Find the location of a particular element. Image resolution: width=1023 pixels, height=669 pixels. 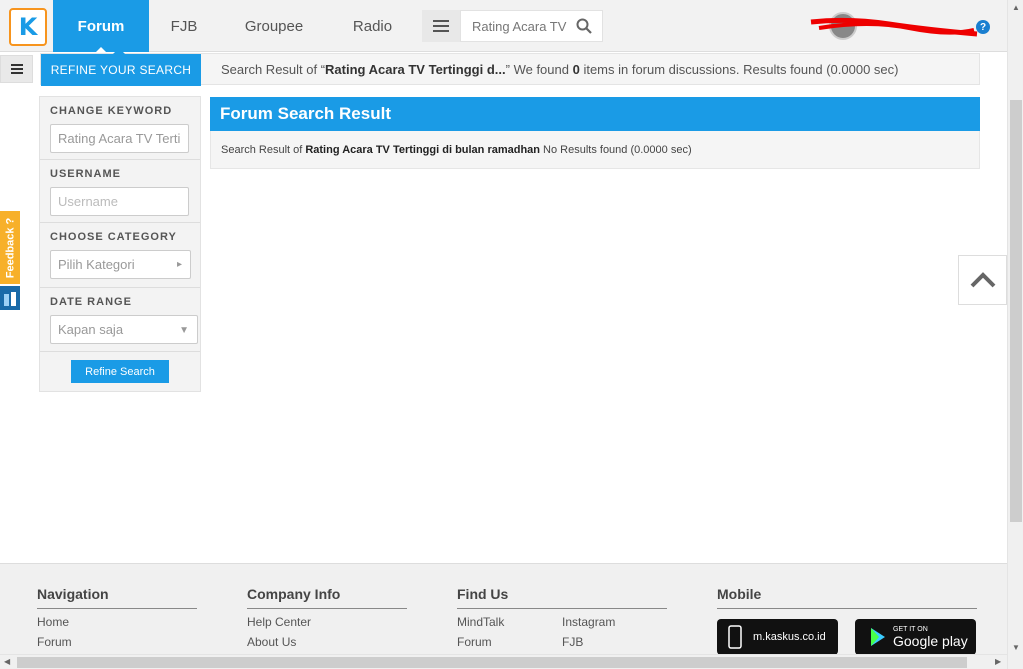

google-play-top: GET IT ON is located at coordinates (910, 629).